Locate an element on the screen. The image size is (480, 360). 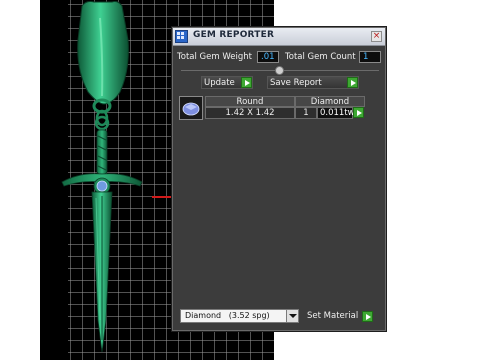
material-dropdown-value: Diamond (3.52 spg) is located at coordinates (227, 315).